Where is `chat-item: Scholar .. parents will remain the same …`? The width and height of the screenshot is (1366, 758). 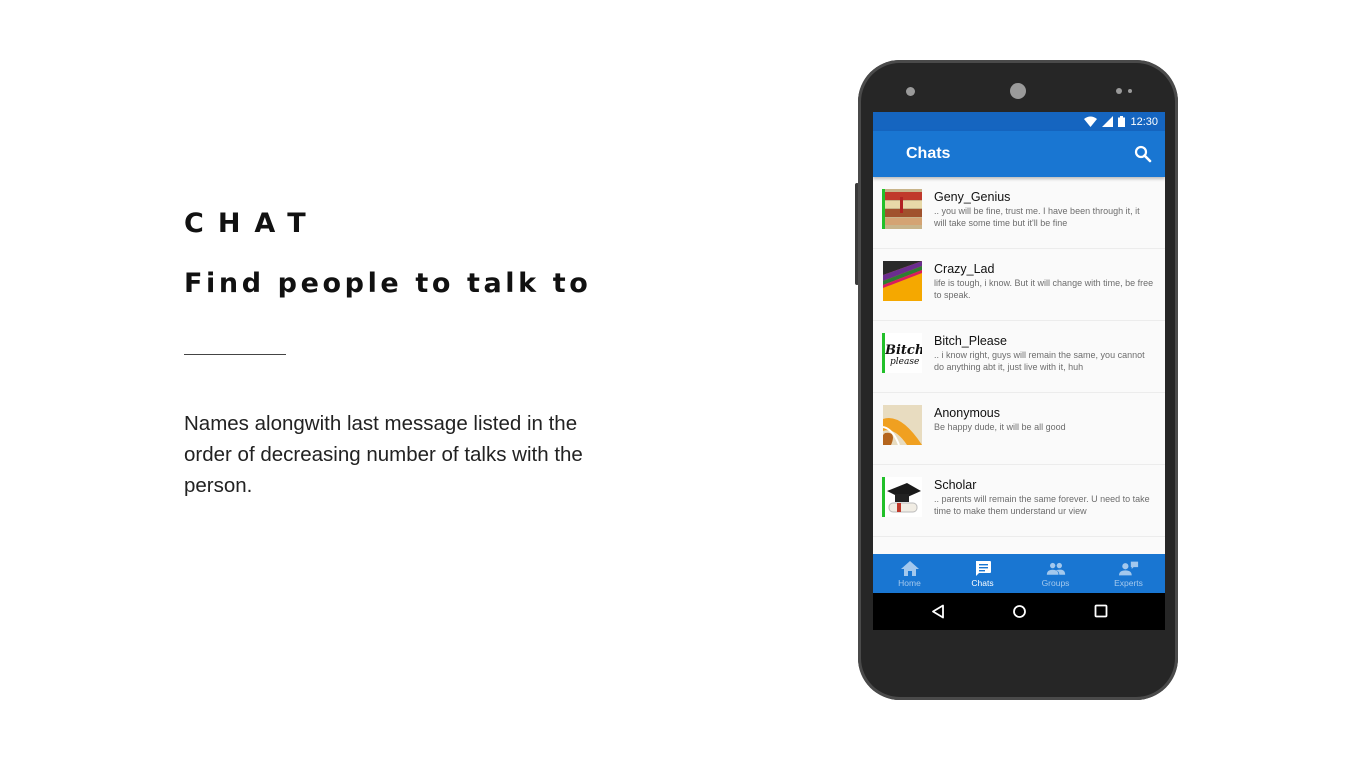 chat-item: Scholar .. parents will remain the same … is located at coordinates (1019, 501).